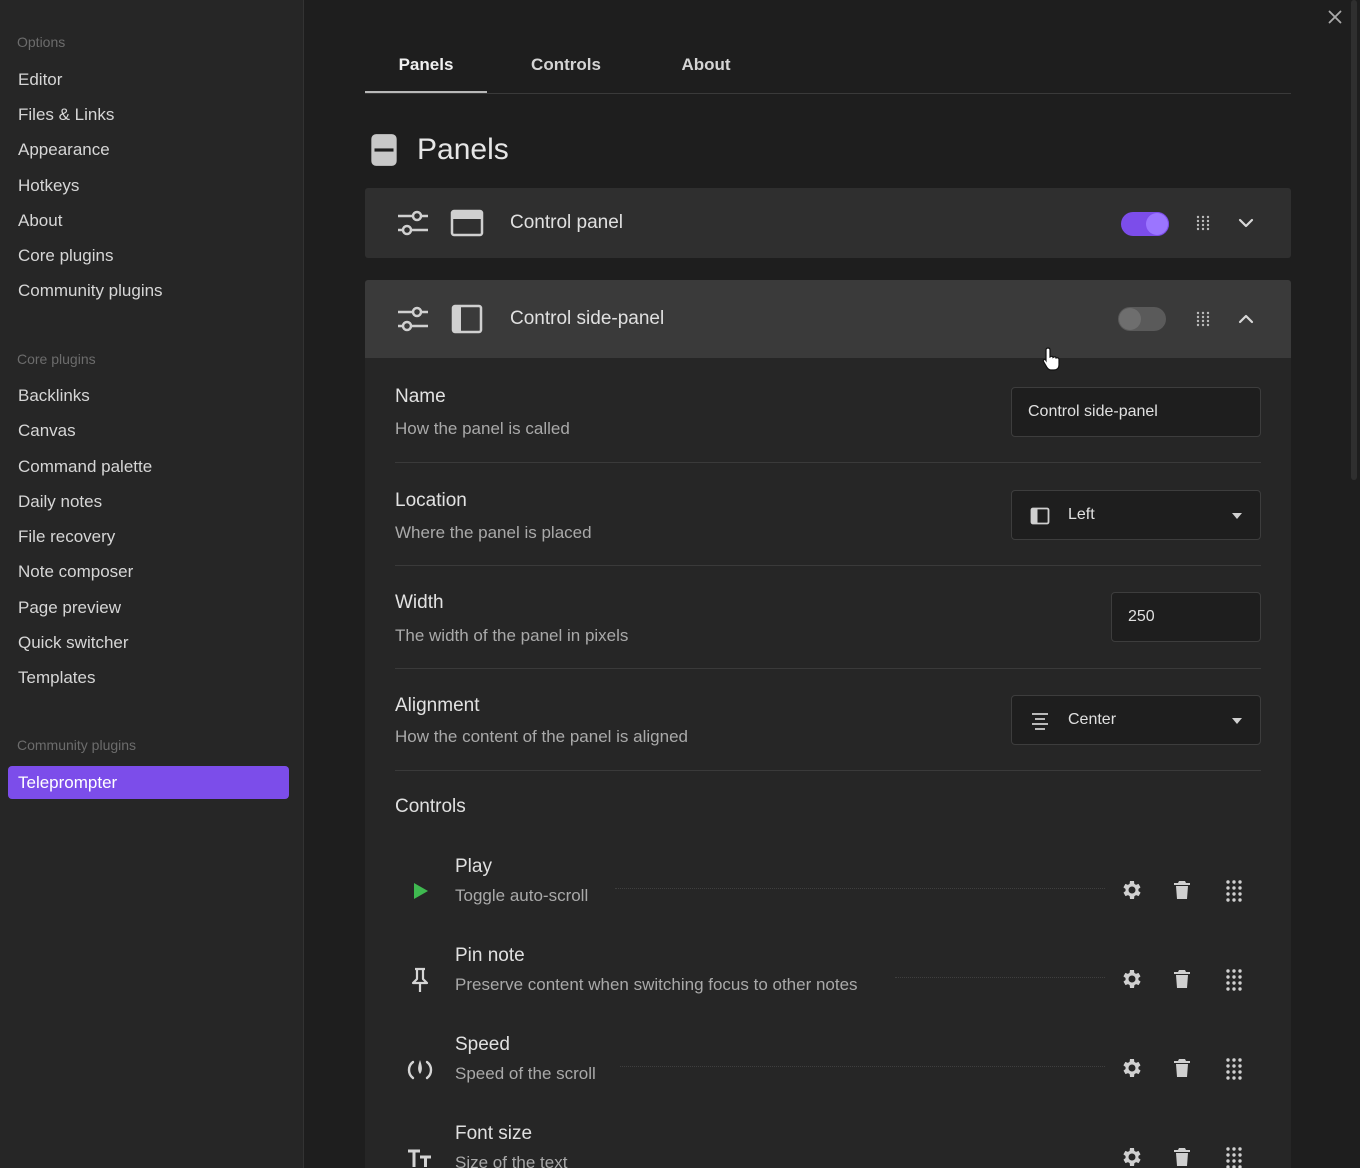 This screenshot has width=1360, height=1168. I want to click on panel-name-input: Control side-panel, so click(1136, 412).